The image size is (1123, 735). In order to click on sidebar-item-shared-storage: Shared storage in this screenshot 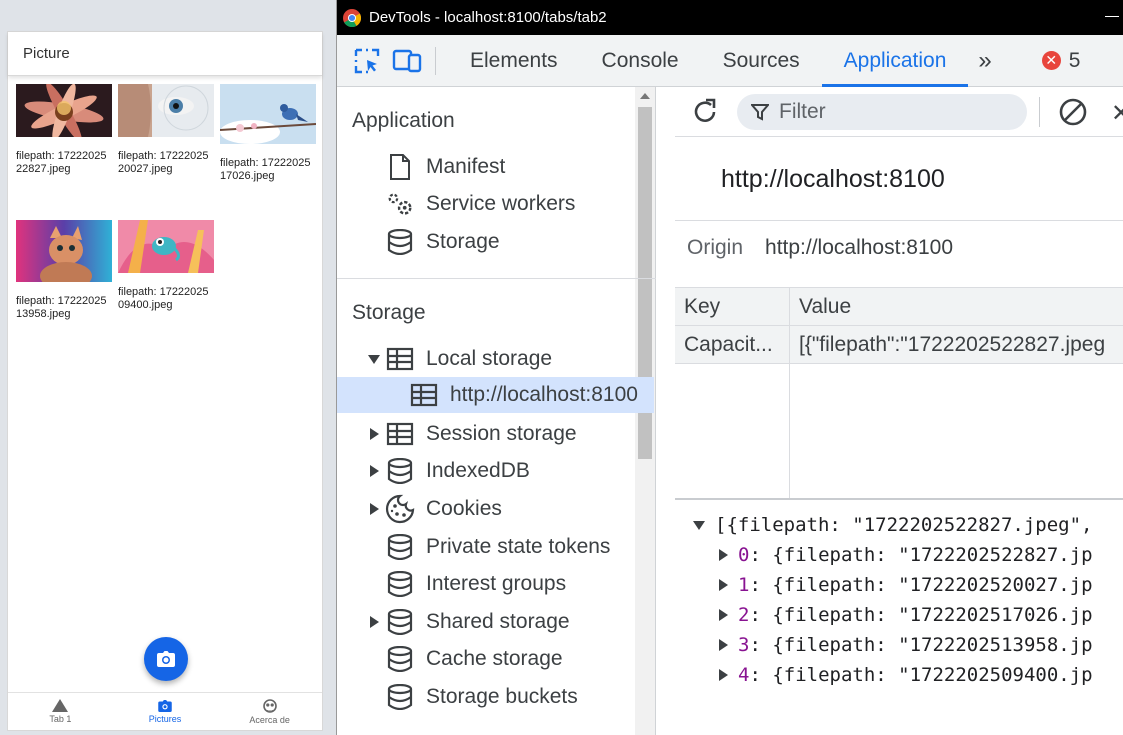, I will do `click(468, 622)`.